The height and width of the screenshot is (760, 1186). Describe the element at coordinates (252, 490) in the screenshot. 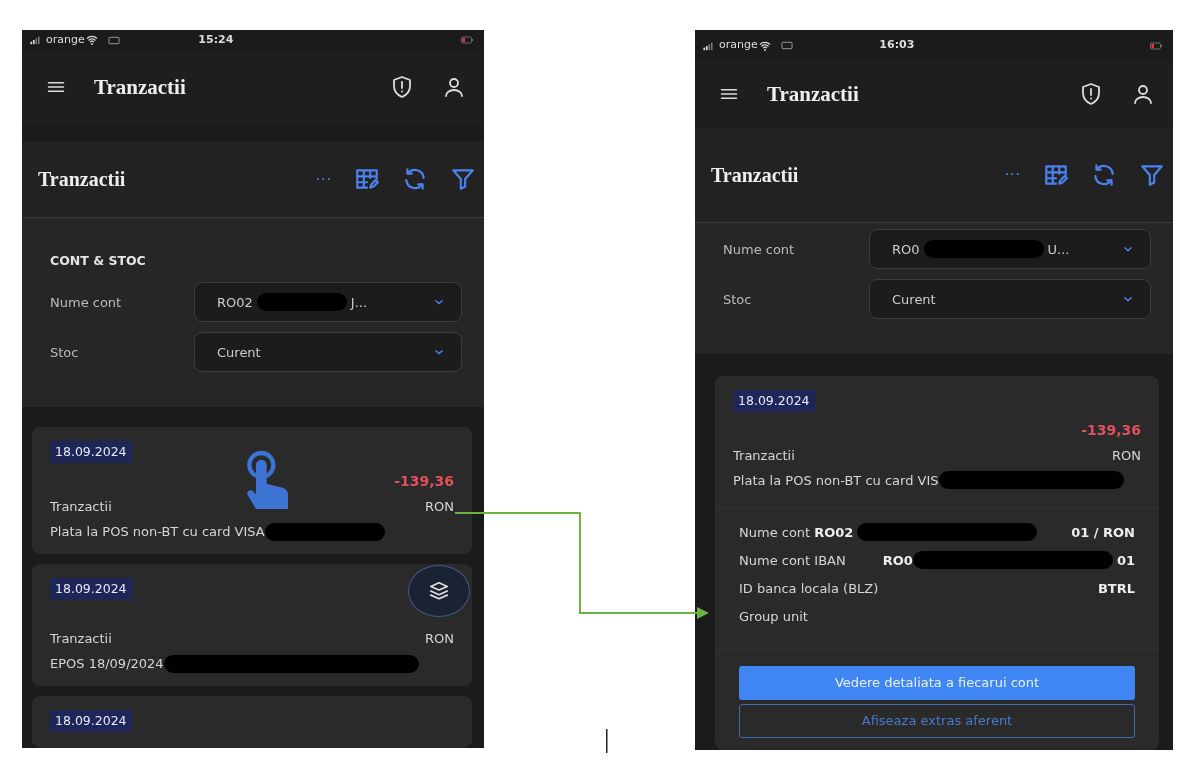

I see `transaction-card: 18.09.2024 -139,36 Tranzactii RON Plata la POS non-BT cu card VISA` at that location.